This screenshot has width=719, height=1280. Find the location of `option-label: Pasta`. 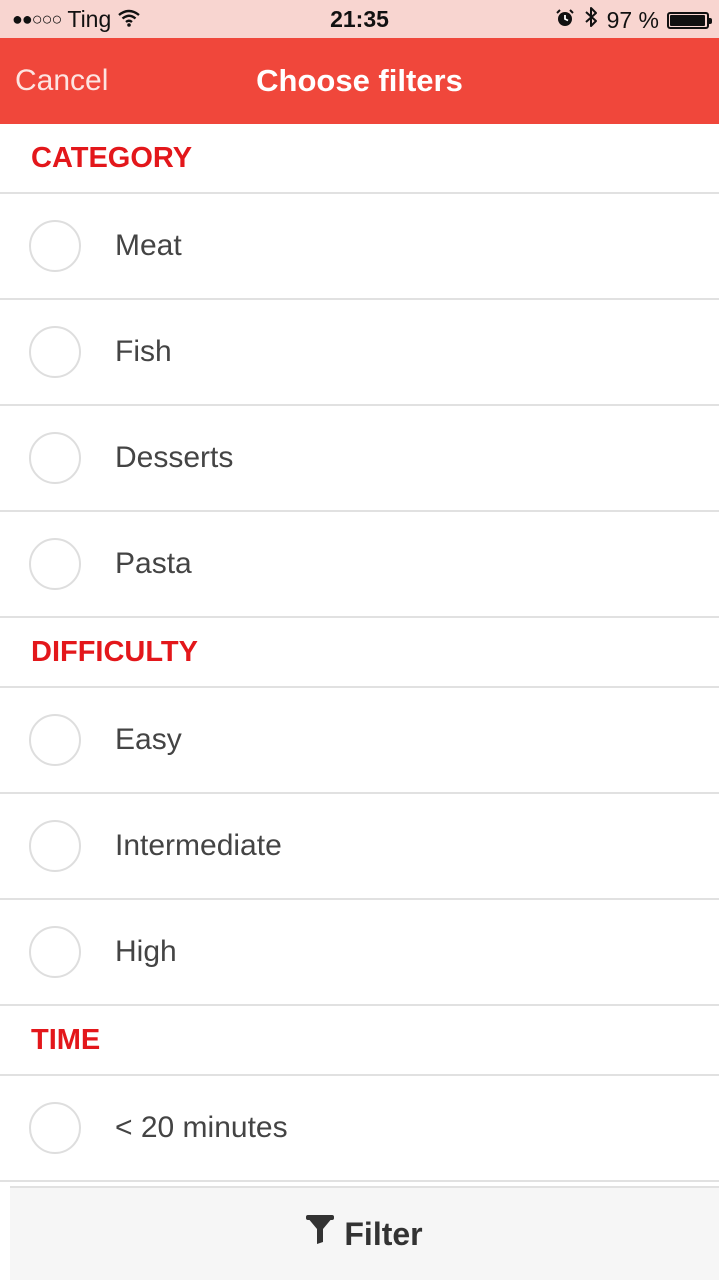

option-label: Pasta is located at coordinates (153, 563).